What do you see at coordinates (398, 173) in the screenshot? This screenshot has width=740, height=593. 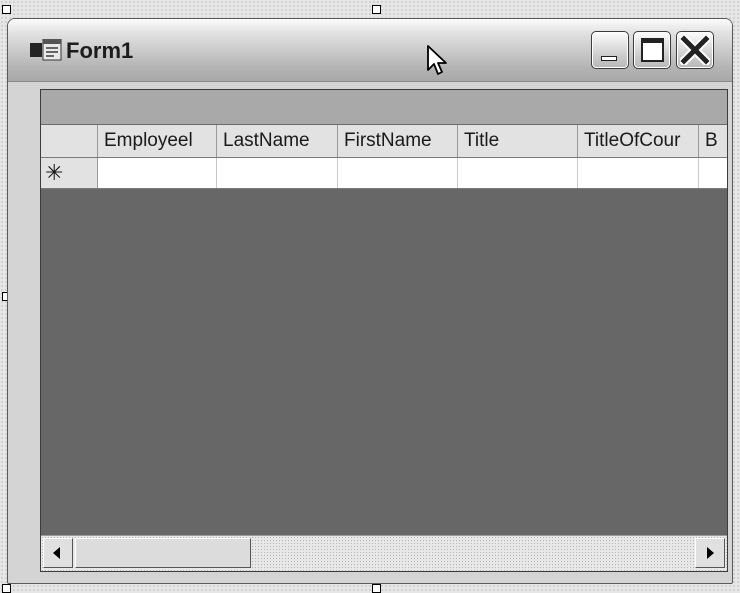 I see `new-row-cell-firstname` at bounding box center [398, 173].